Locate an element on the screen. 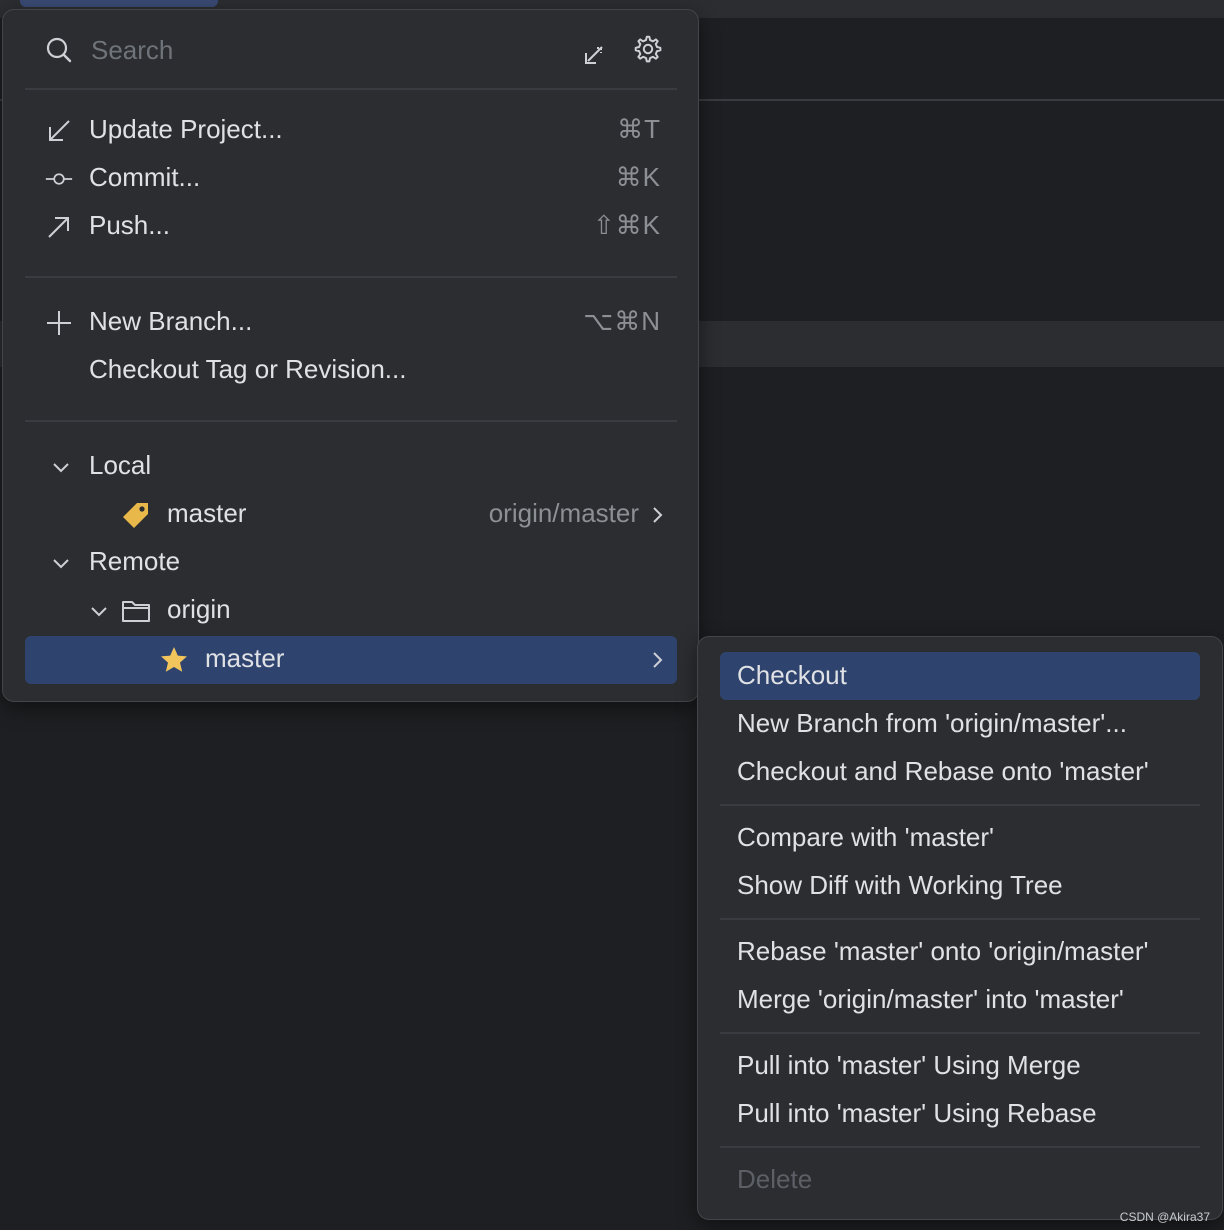 This screenshot has width=1224, height=1230. remote-origin-name: origin is located at coordinates (199, 609).